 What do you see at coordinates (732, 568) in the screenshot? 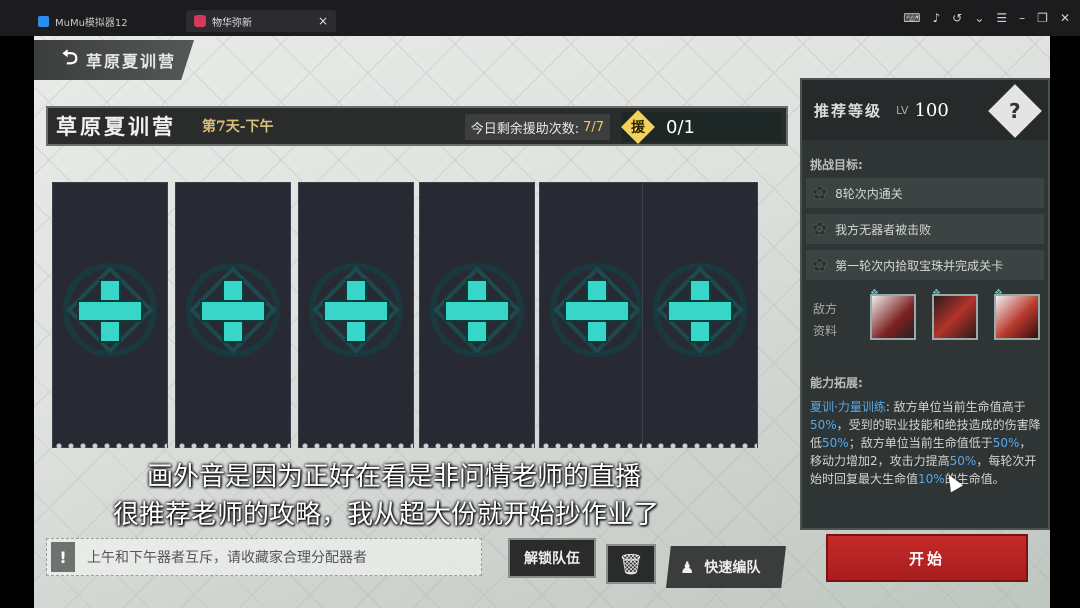
I see `quick-formation-label: 快速编队` at bounding box center [732, 568].